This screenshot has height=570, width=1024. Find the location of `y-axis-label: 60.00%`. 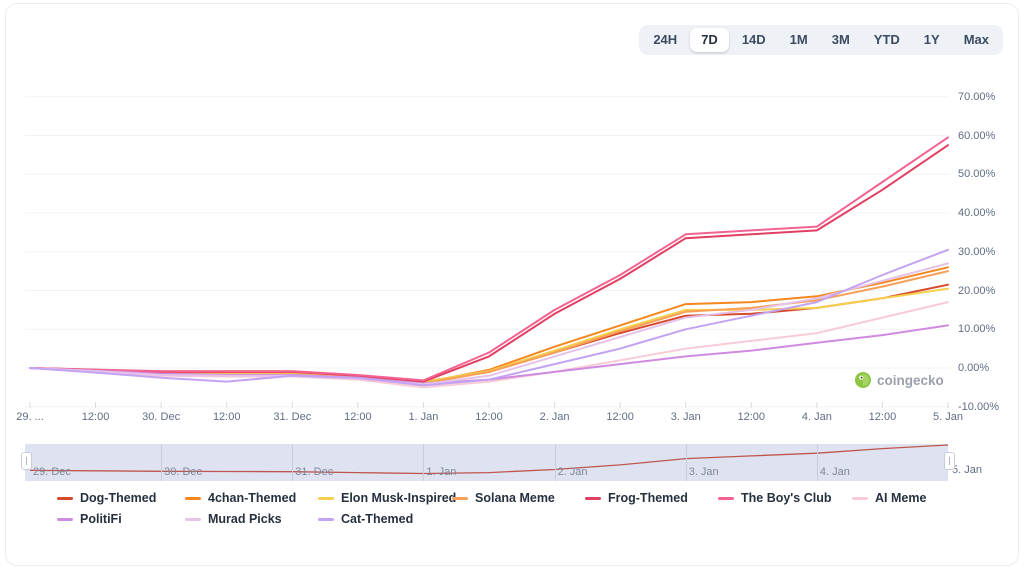

y-axis-label: 60.00% is located at coordinates (977, 135).